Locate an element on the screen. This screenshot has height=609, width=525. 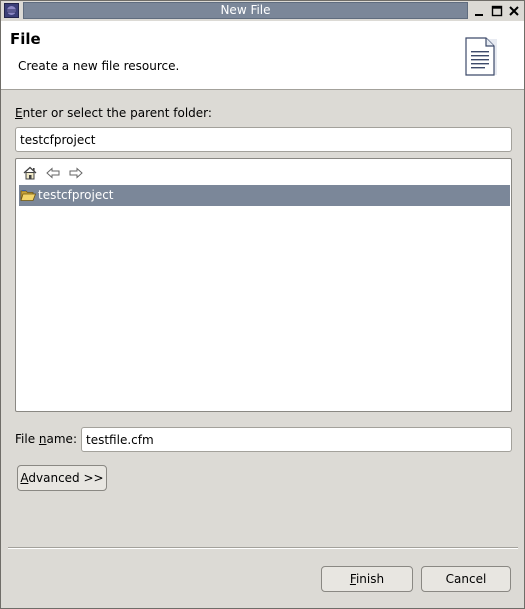
title-bar: New File is located at coordinates (262, 11).